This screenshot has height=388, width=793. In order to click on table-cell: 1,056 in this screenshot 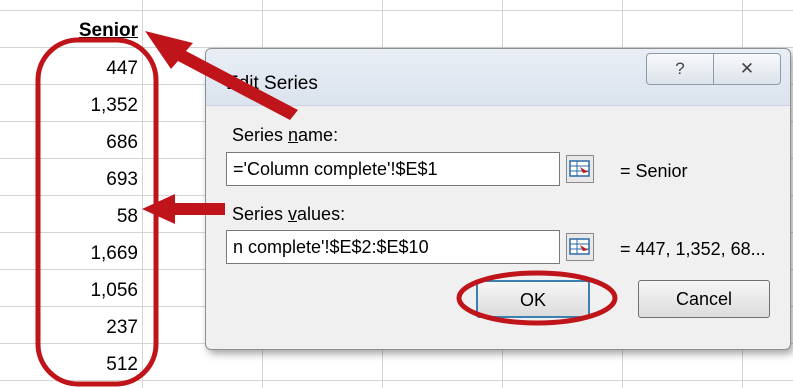, I will do `click(100, 291)`.